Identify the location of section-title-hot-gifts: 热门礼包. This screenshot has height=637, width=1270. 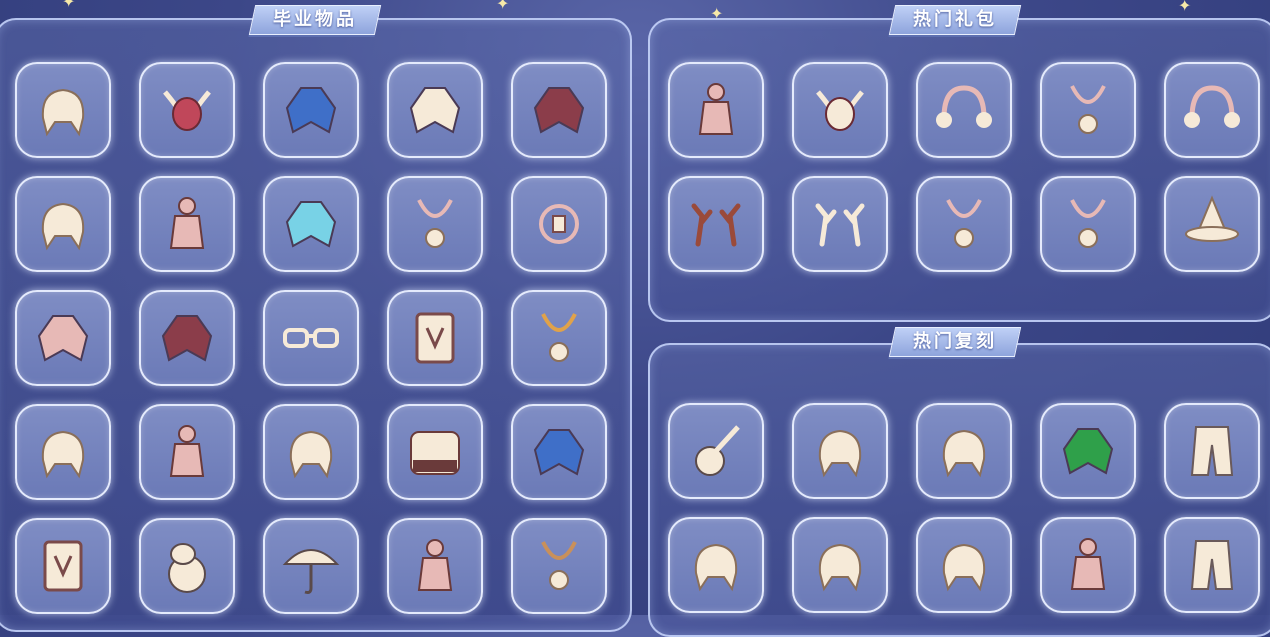
(955, 20).